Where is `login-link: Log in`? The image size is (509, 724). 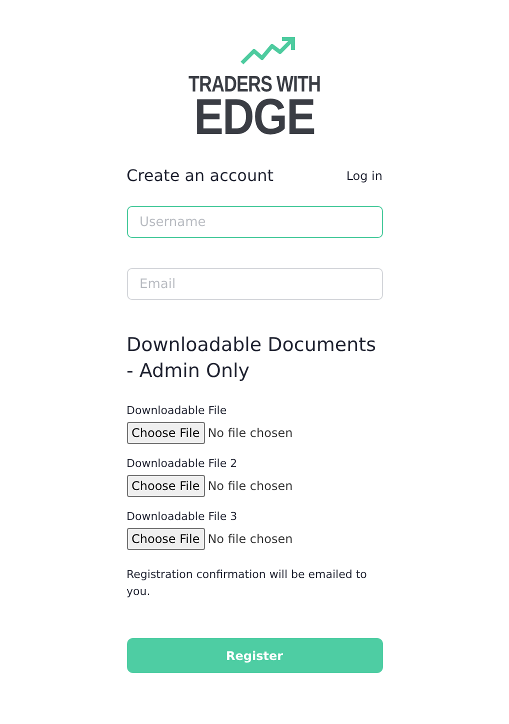
login-link: Log in is located at coordinates (364, 176).